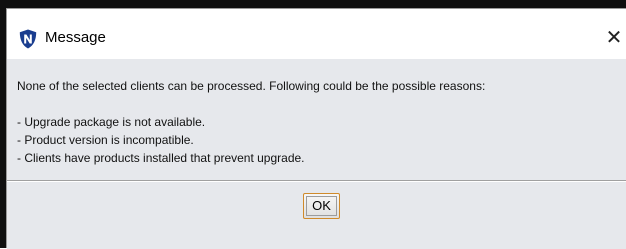  I want to click on close-icon: ✕, so click(614, 37).